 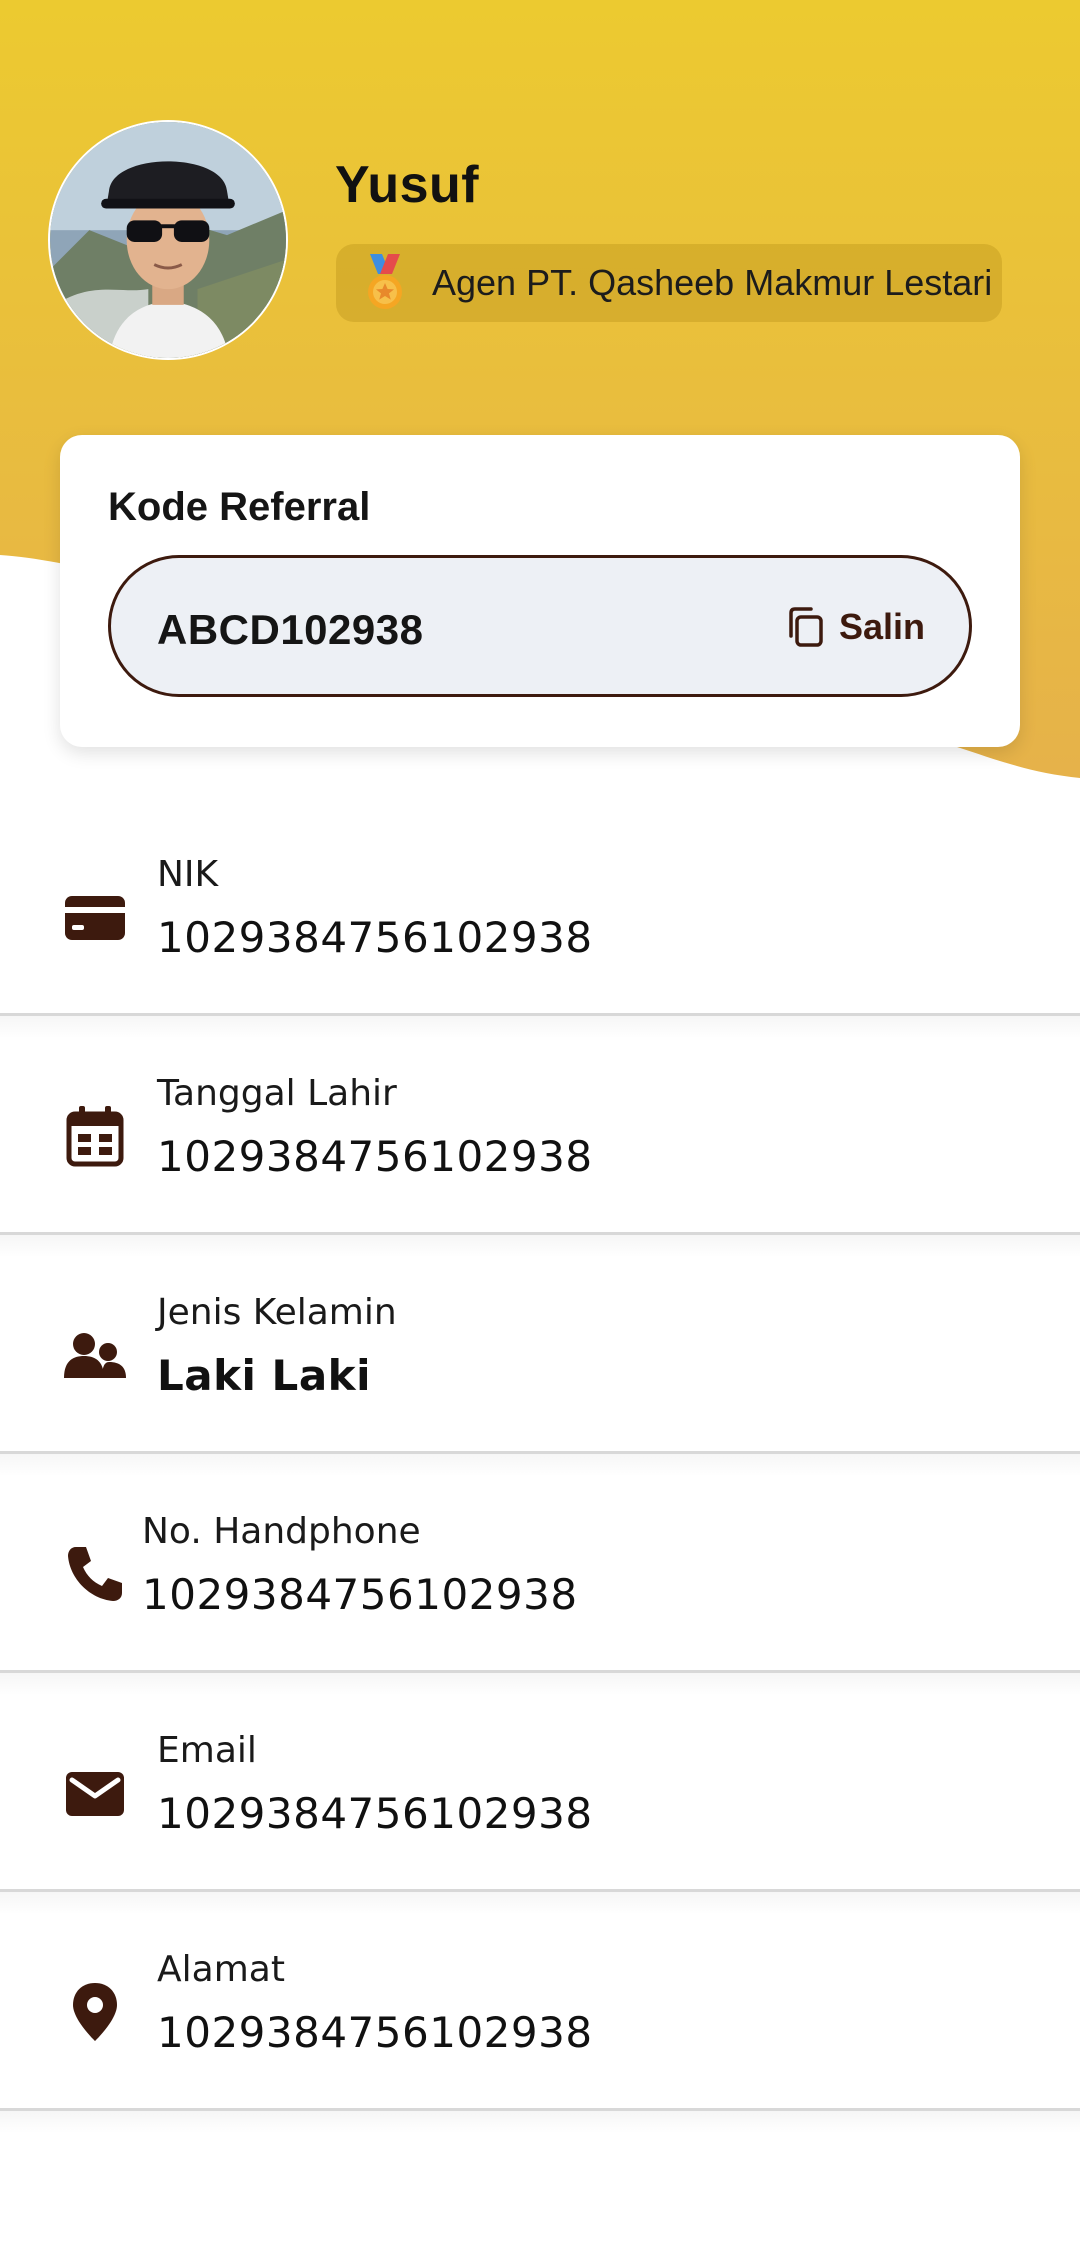 I want to click on profile-photo, so click(x=168, y=240).